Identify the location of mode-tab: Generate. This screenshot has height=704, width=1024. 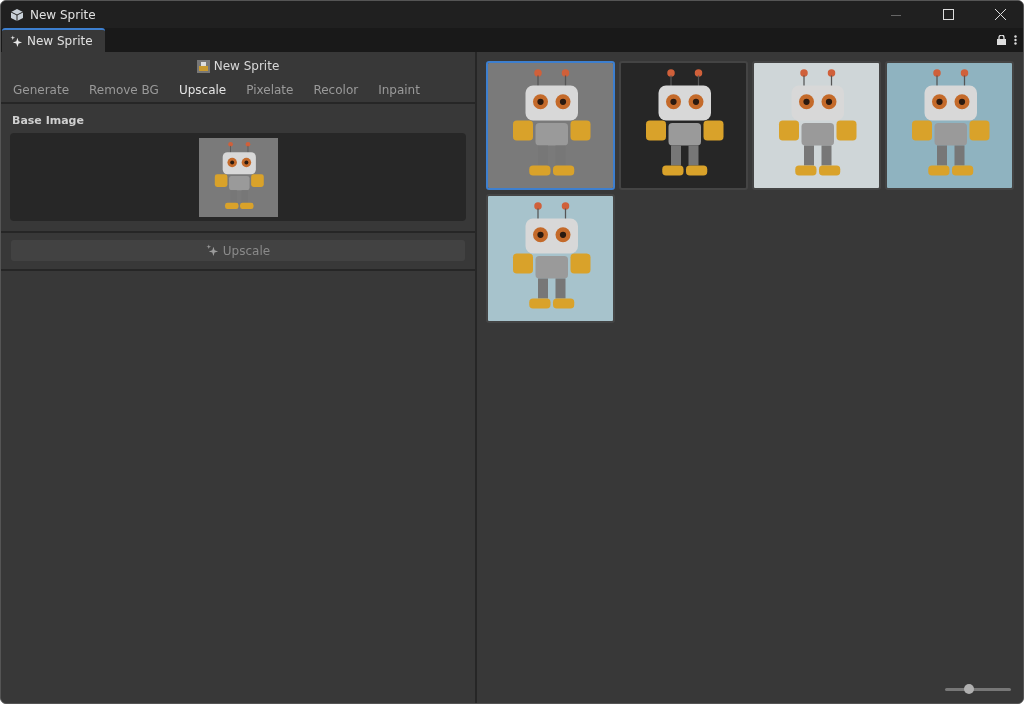
(41, 90).